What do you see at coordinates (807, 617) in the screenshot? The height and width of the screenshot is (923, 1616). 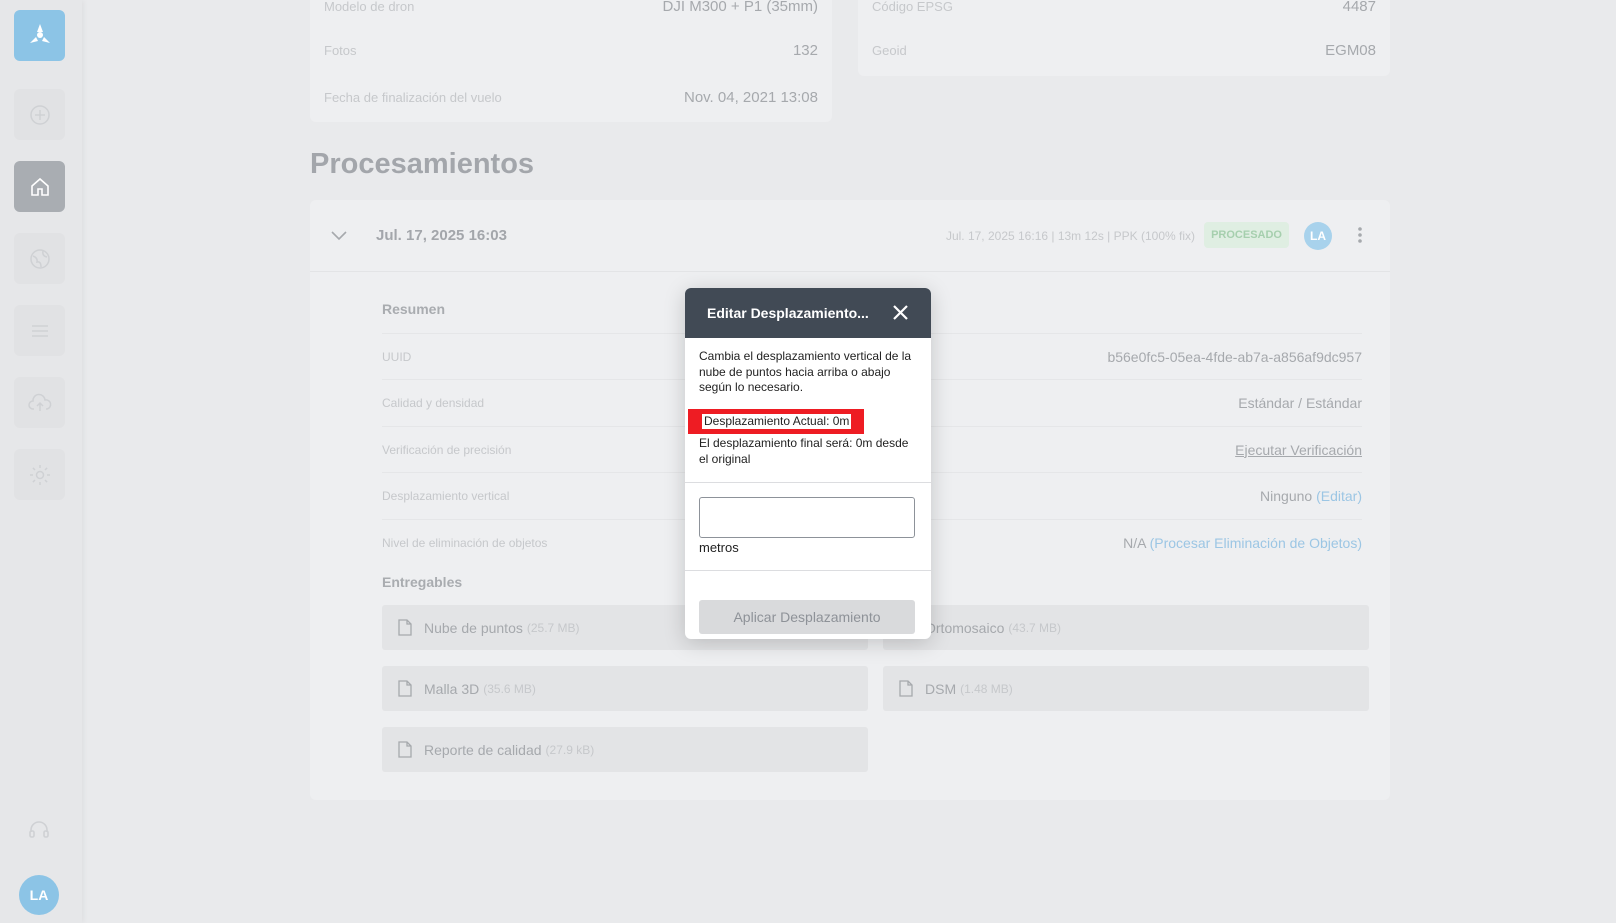 I see `apply-offset-button: Aplicar Desplazamiento` at bounding box center [807, 617].